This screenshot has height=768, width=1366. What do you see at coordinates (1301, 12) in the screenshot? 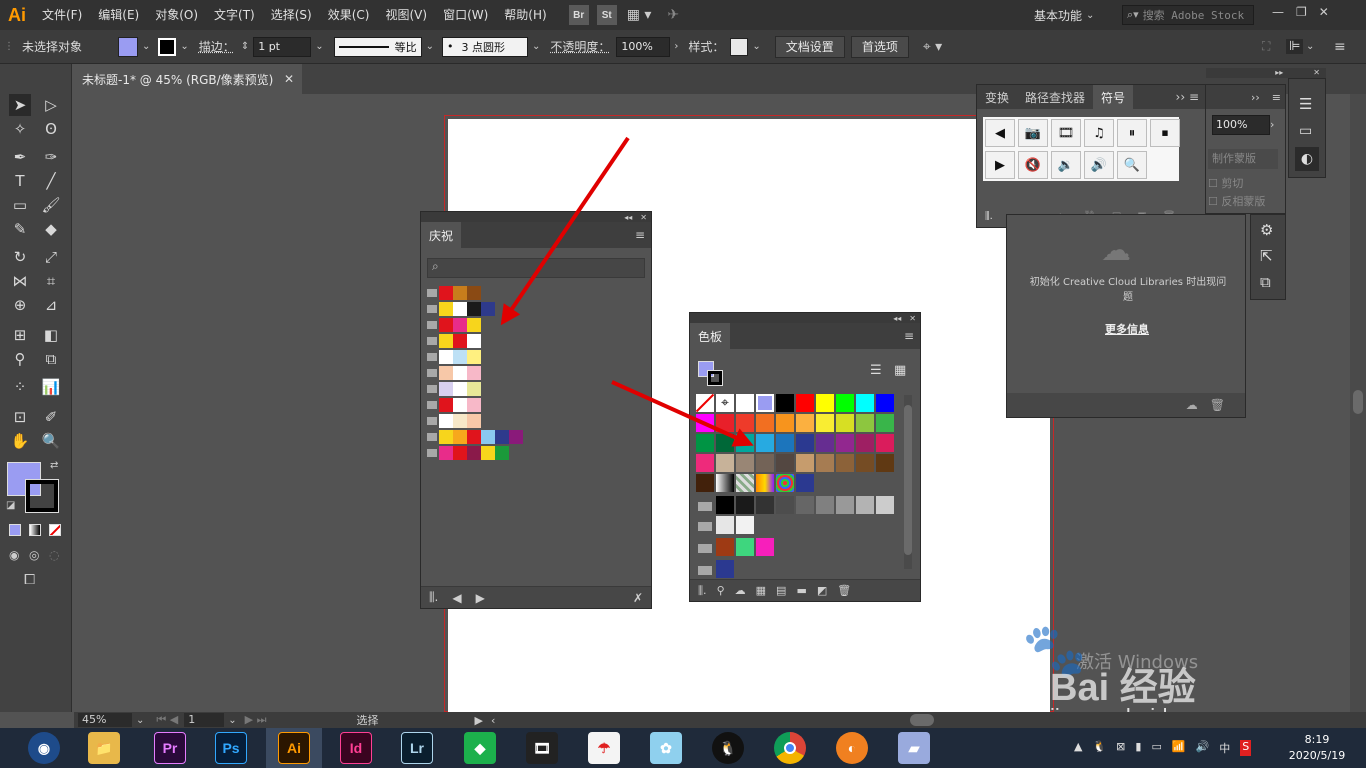
I see `restore-window-icon: ❐` at bounding box center [1301, 12].